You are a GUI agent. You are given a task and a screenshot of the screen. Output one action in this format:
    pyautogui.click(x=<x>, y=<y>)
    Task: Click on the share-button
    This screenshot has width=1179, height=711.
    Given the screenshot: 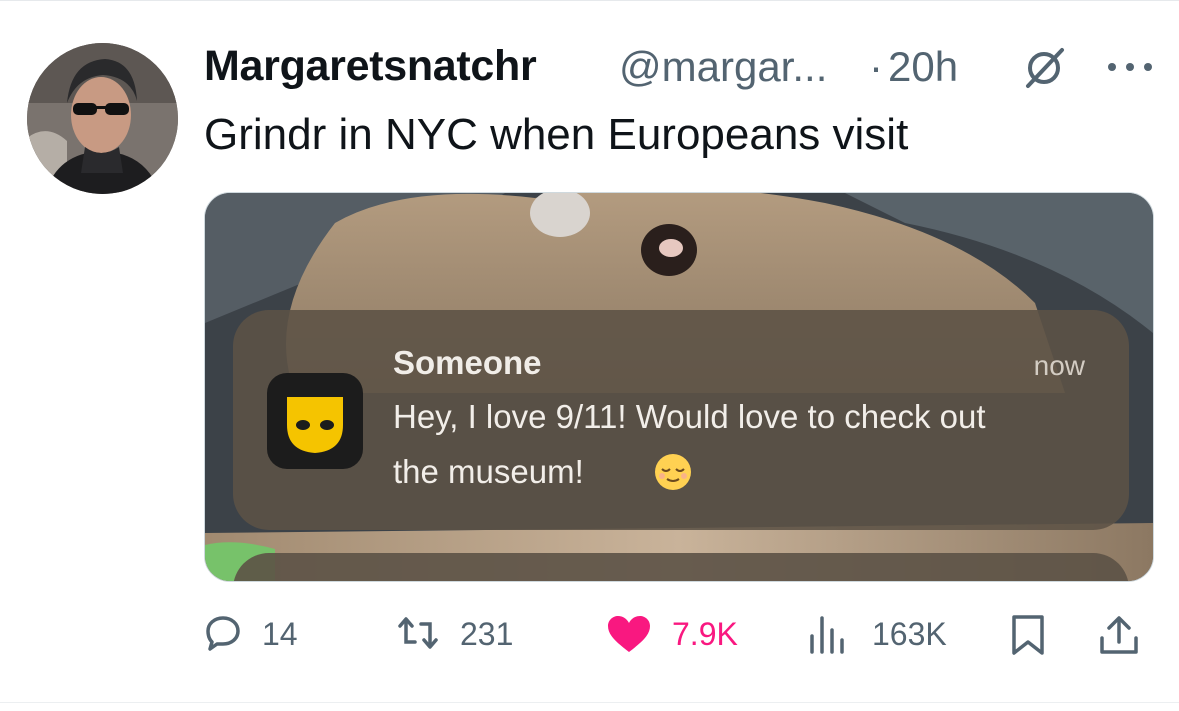 What is the action you would take?
    pyautogui.click(x=1121, y=635)
    